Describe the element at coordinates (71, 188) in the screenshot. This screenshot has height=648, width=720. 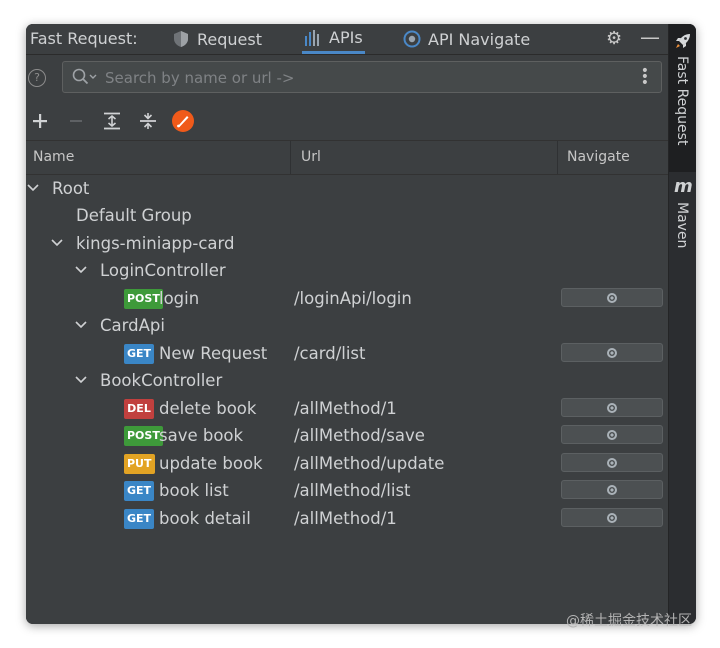
I see `tree-node-label: Root` at that location.